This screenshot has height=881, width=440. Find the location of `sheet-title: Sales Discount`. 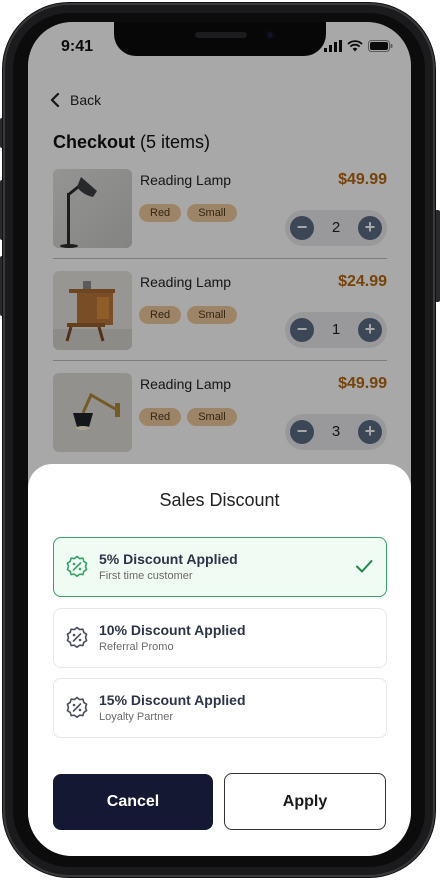

sheet-title: Sales Discount is located at coordinates (219, 500).